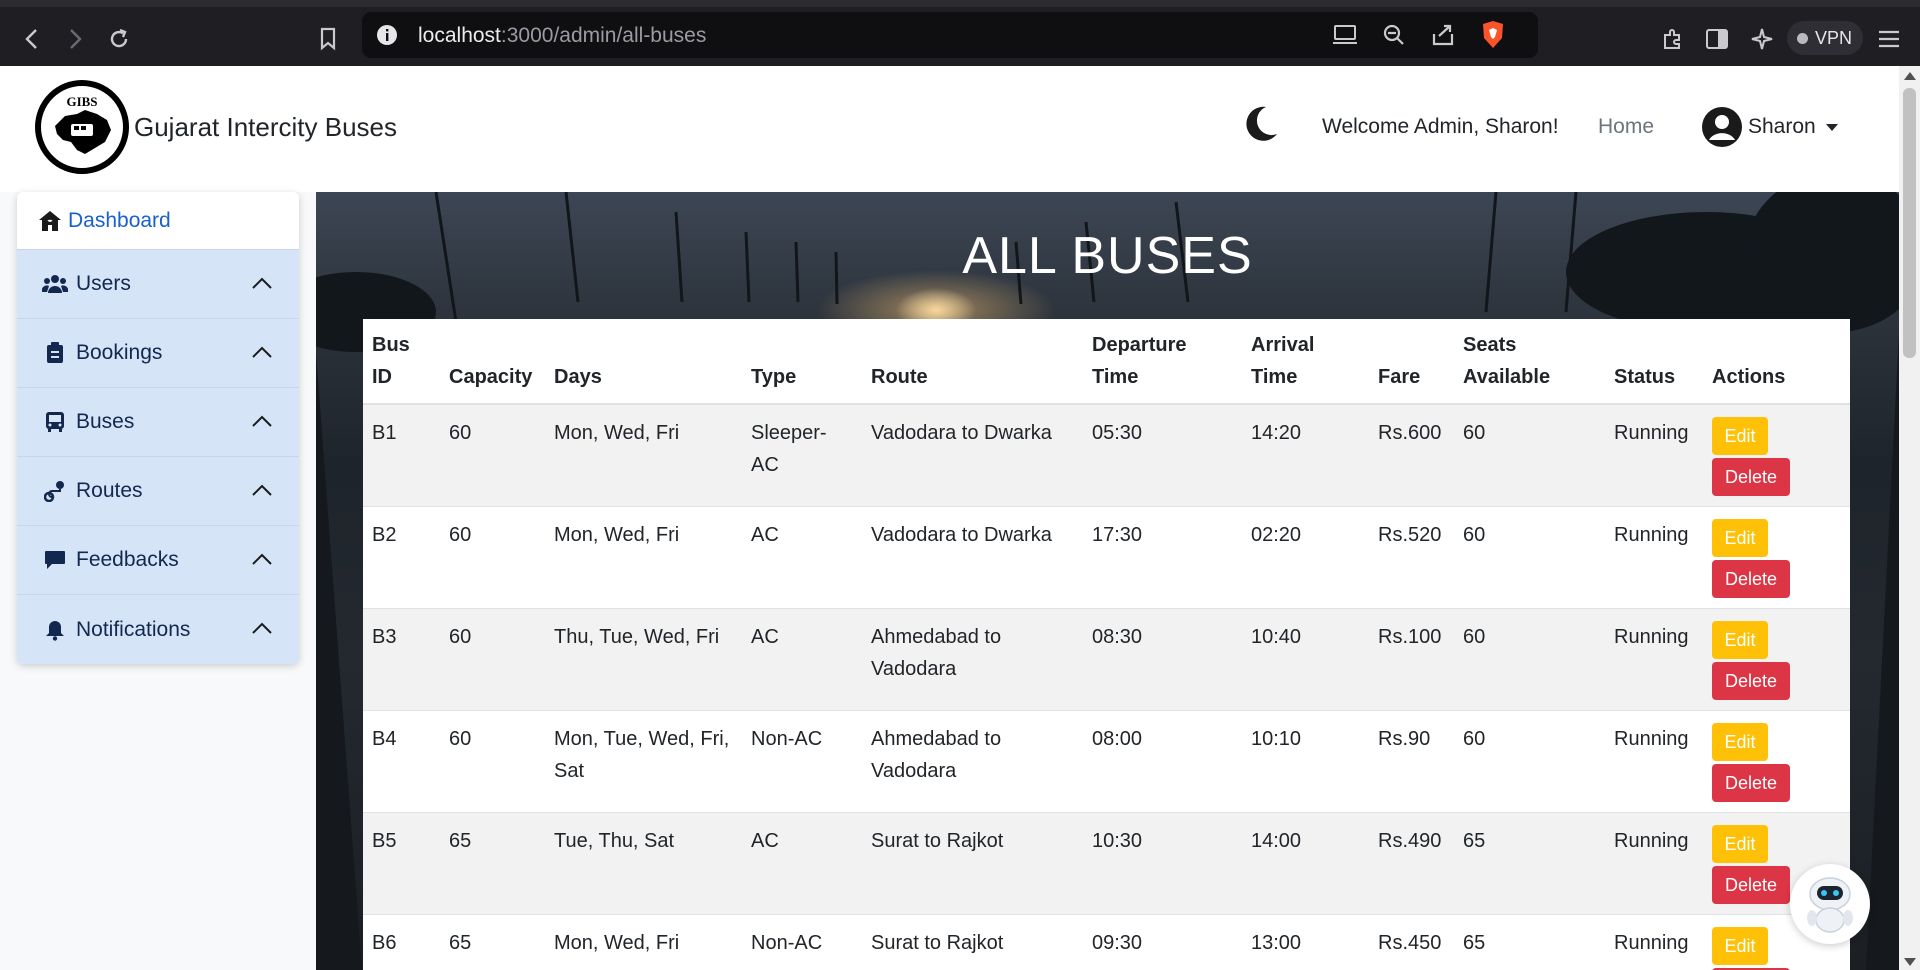 The height and width of the screenshot is (970, 1920). Describe the element at coordinates (1722, 127) in the screenshot. I see `user-avatar-icon` at that location.